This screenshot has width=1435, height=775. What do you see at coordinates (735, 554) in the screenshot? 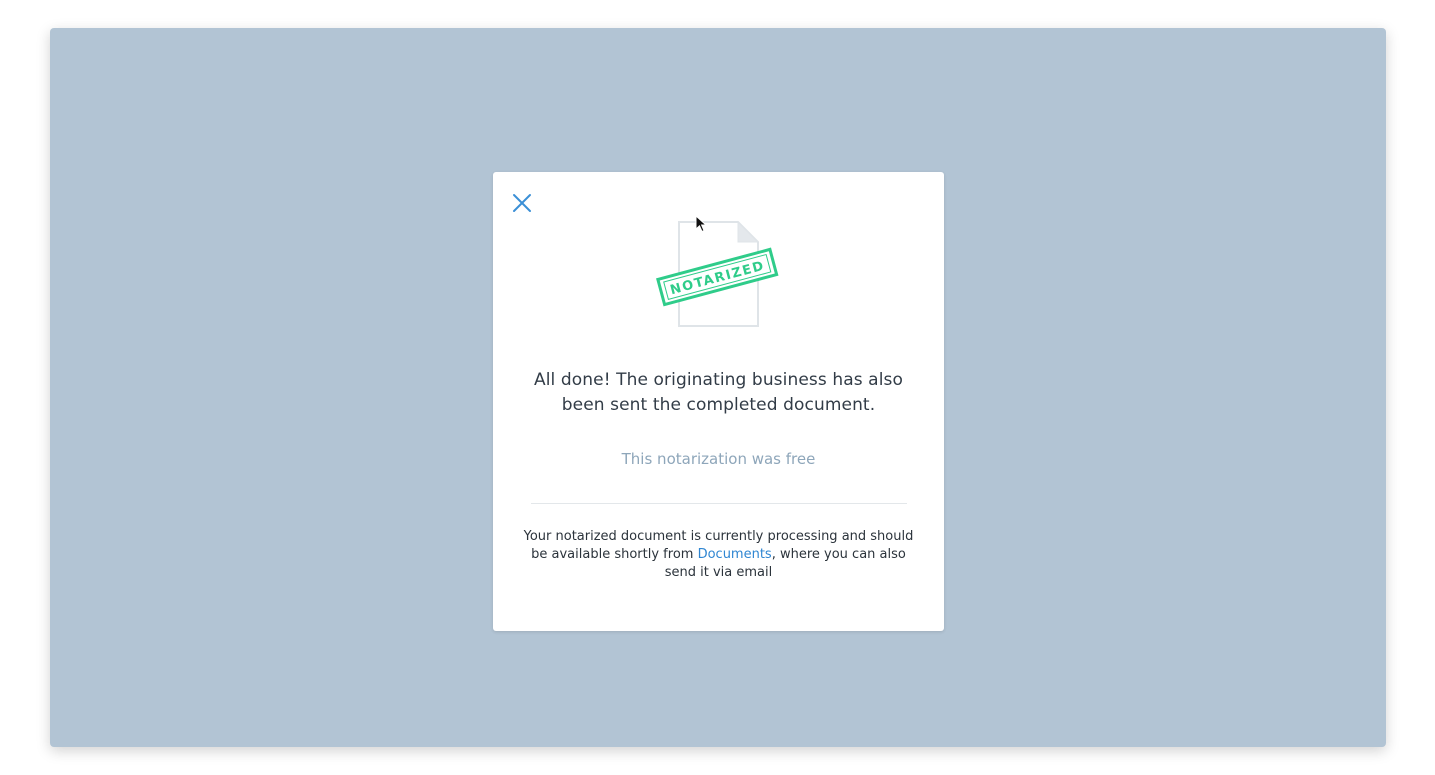
I see `documents-link: Documents` at bounding box center [735, 554].